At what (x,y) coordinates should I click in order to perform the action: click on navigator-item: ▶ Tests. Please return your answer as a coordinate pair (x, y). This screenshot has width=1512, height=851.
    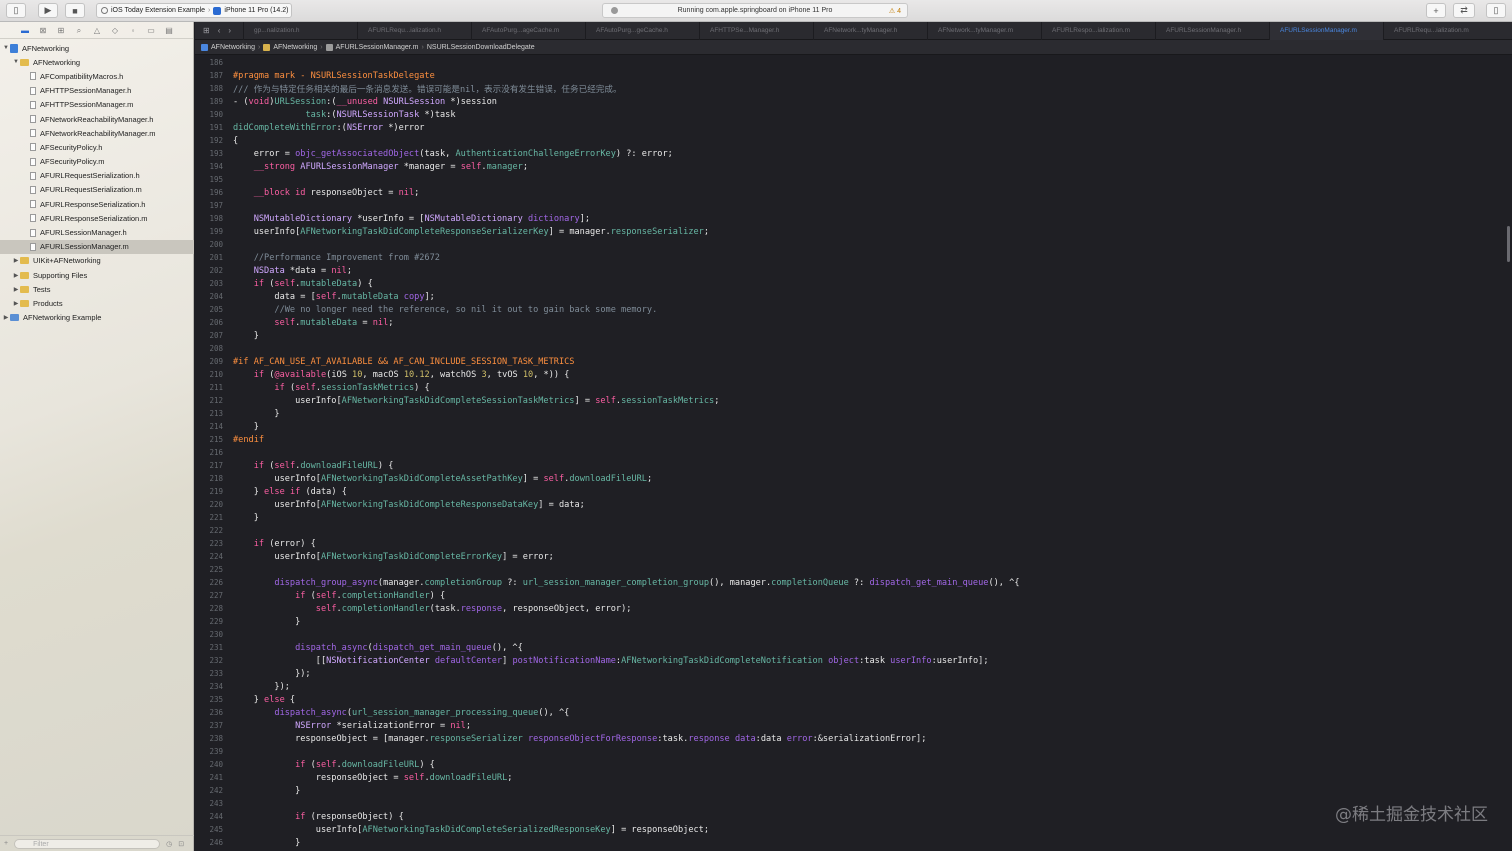
    Looking at the image, I should click on (97, 289).